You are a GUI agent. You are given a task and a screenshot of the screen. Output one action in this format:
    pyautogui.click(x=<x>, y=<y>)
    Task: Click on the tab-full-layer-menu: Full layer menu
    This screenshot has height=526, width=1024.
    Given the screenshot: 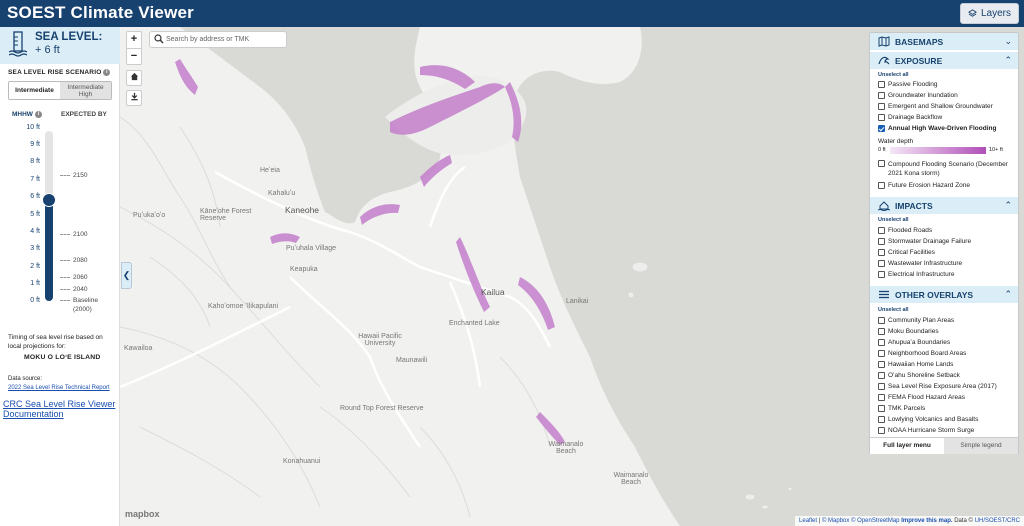 What is the action you would take?
    pyautogui.click(x=907, y=446)
    